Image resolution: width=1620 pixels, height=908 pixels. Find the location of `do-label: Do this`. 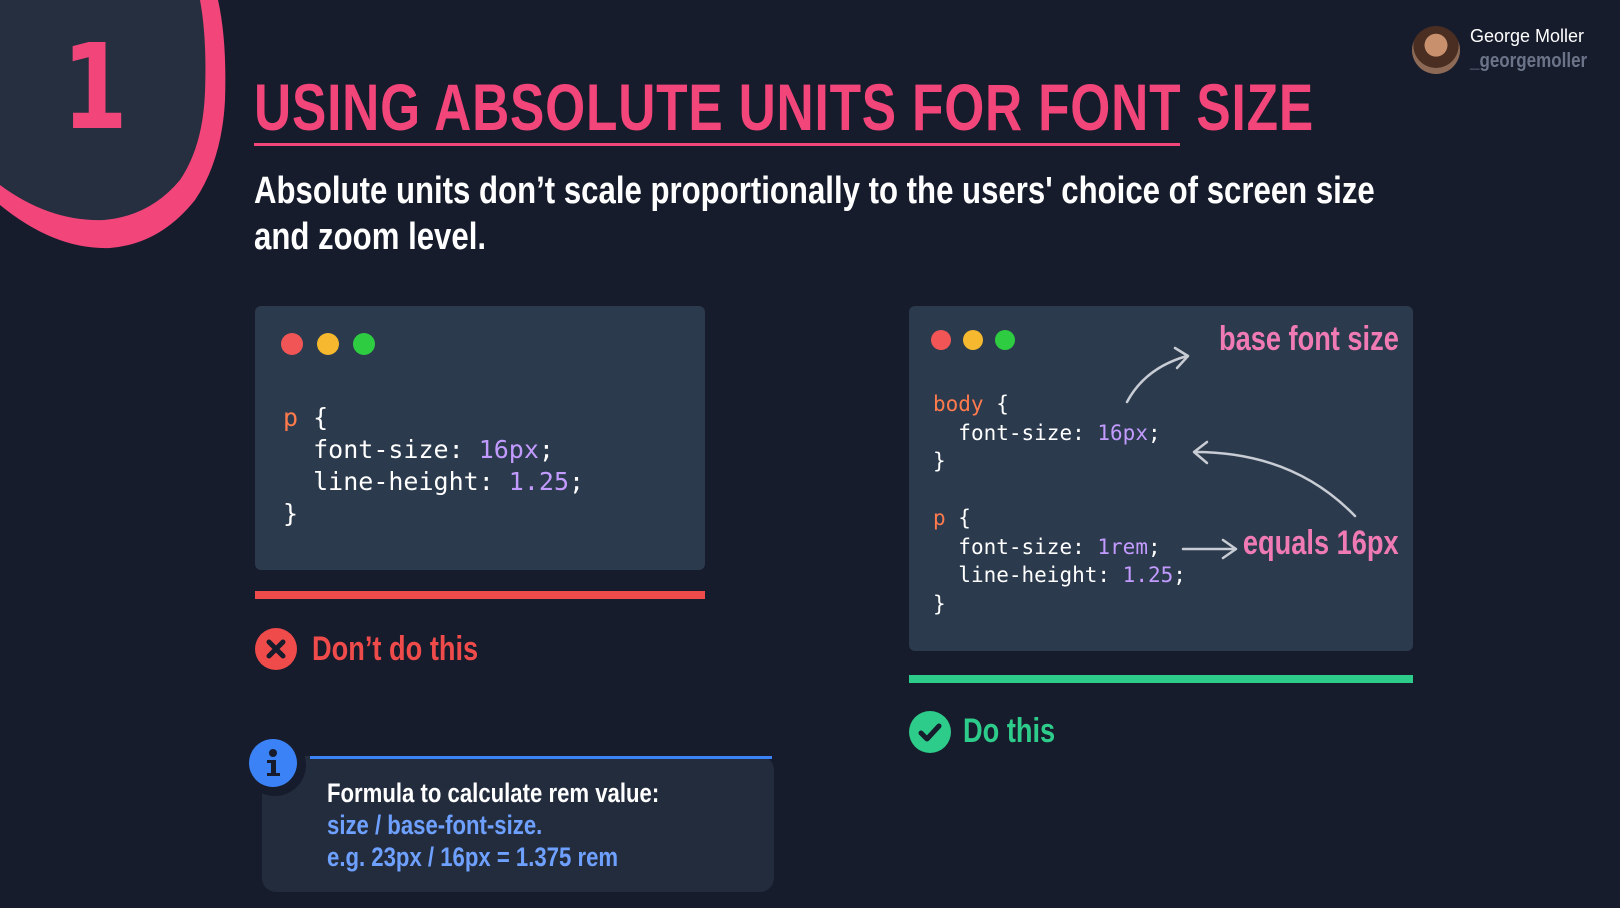

do-label: Do this is located at coordinates (1009, 731).